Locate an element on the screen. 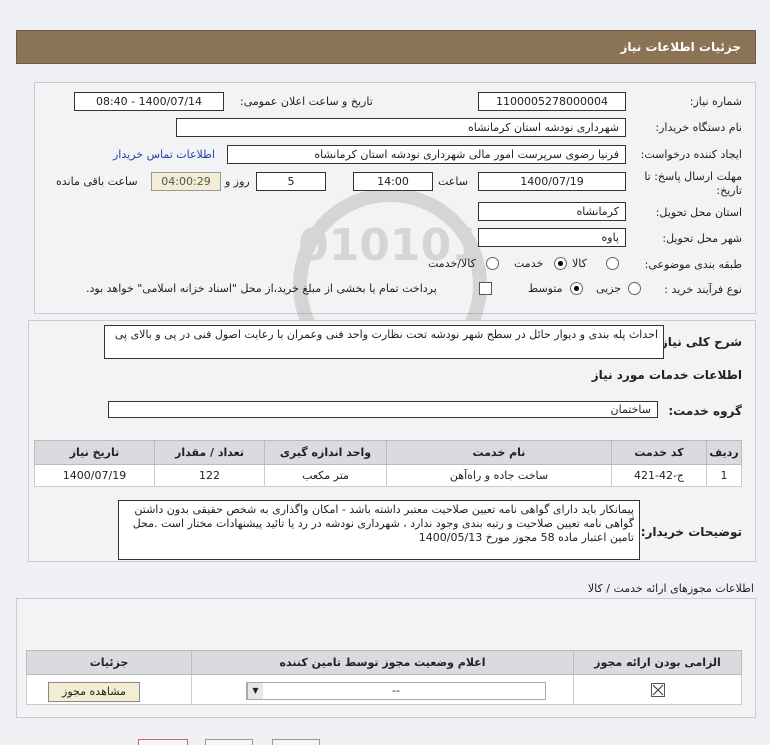  cell-unit: متر مکعب is located at coordinates (325, 475).